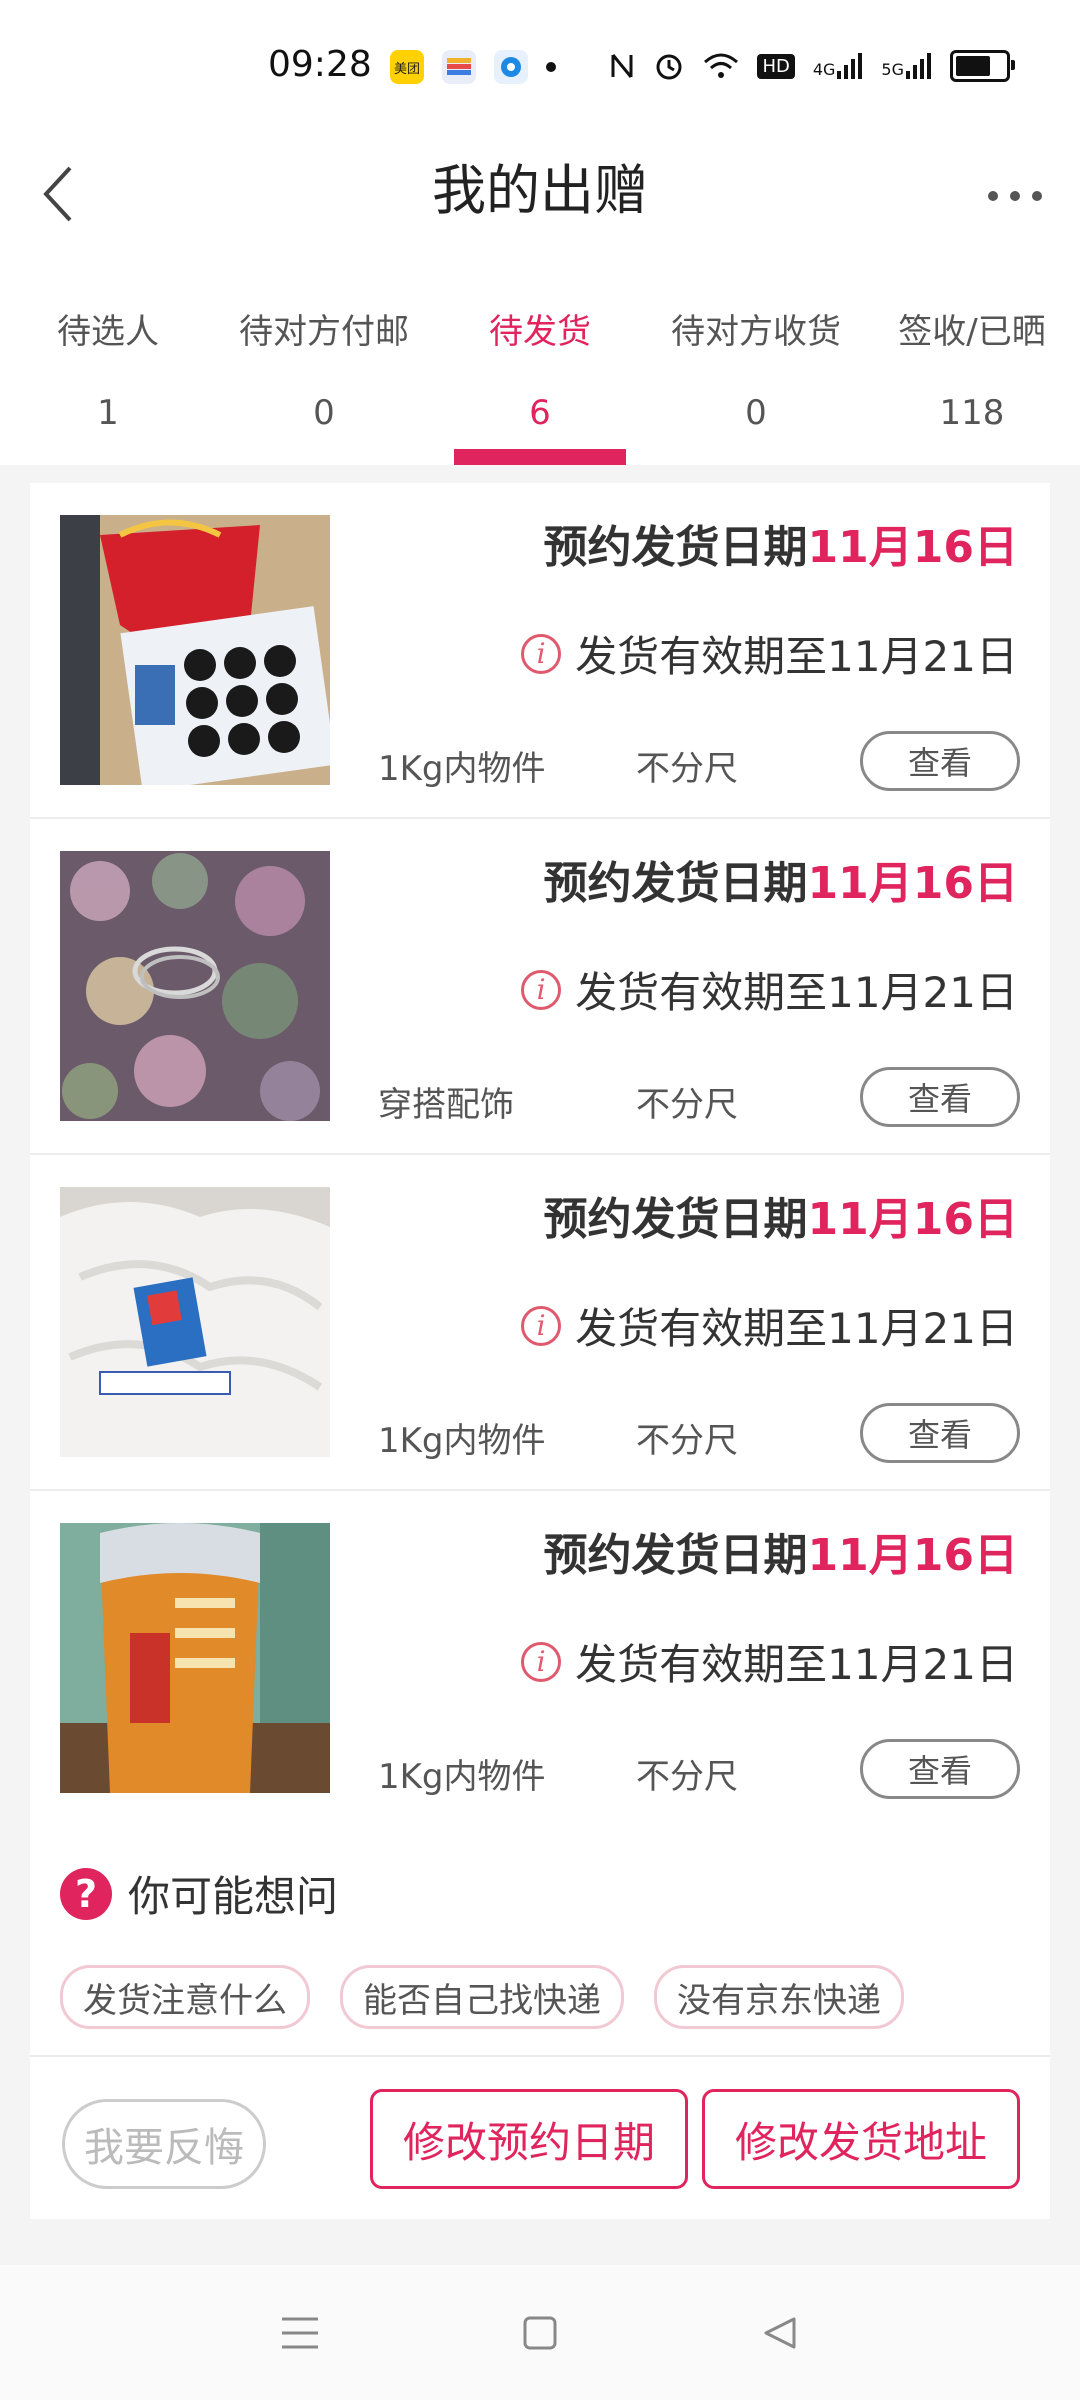  I want to click on faq-header: ? 你可能想问, so click(199, 1893).